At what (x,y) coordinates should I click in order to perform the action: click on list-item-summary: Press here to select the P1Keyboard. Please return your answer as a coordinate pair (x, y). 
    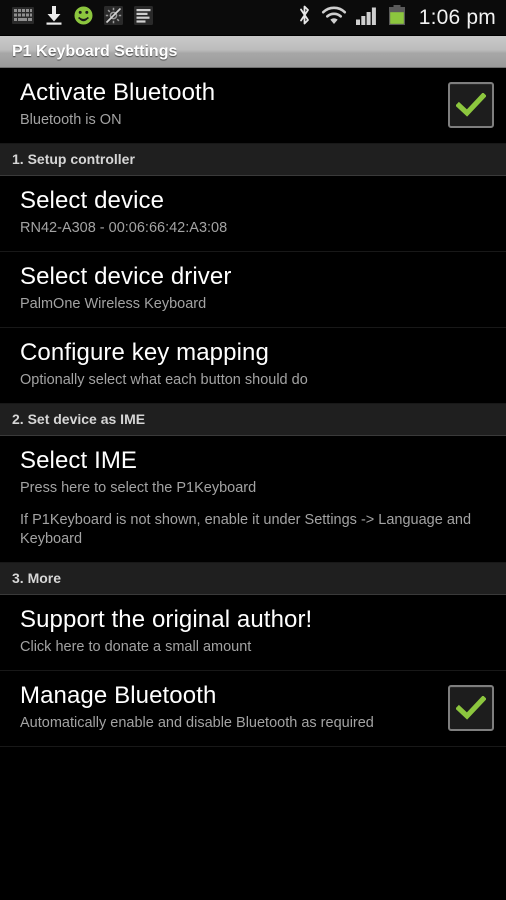
    Looking at the image, I should click on (138, 487).